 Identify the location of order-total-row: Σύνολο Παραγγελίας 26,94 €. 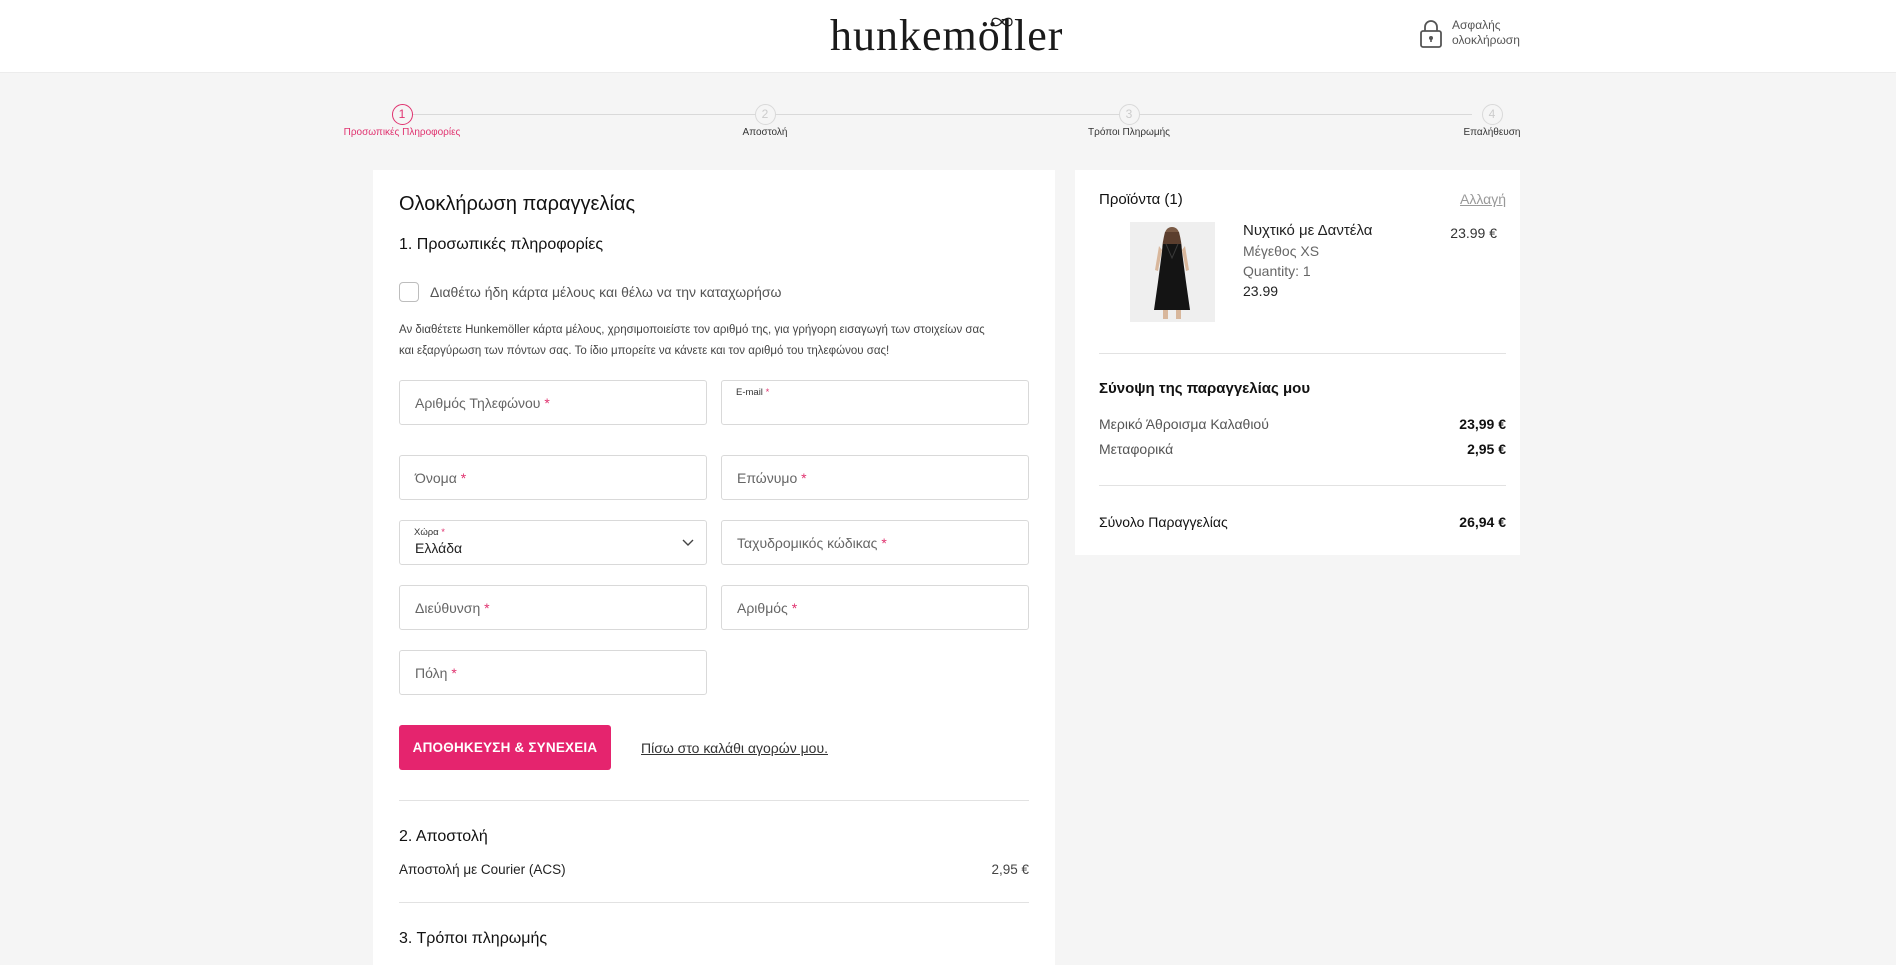
(1302, 522).